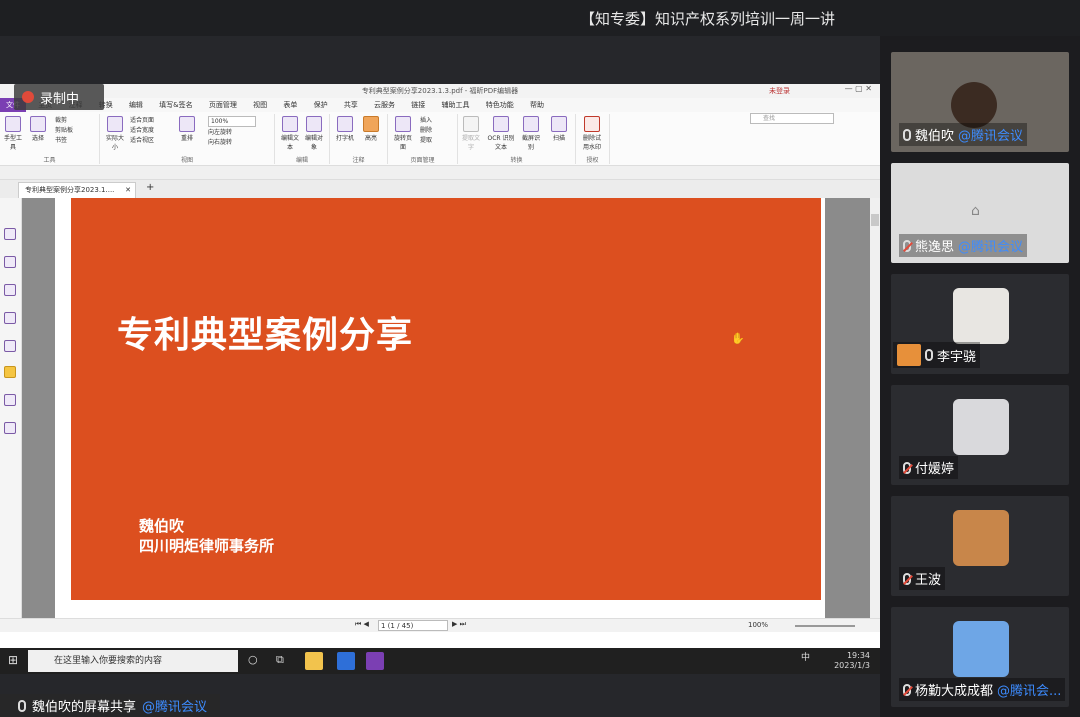  Describe the element at coordinates (980, 102) in the screenshot. I see `participant-tile: 魏伯吹 @腾讯会议` at that location.